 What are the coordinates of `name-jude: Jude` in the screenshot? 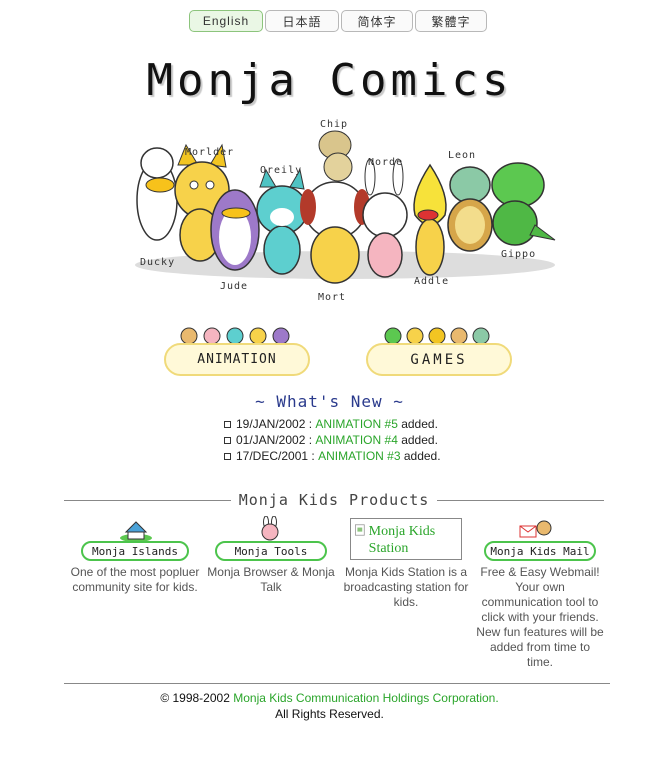 It's located at (234, 286).